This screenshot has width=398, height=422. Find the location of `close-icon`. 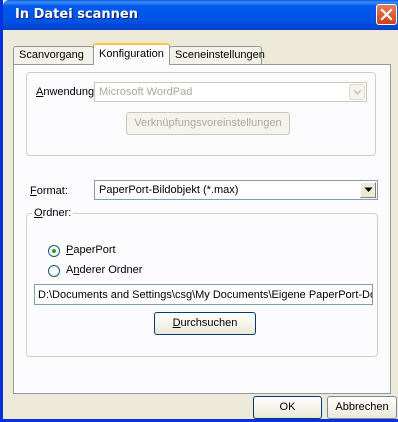

close-icon is located at coordinates (386, 14).